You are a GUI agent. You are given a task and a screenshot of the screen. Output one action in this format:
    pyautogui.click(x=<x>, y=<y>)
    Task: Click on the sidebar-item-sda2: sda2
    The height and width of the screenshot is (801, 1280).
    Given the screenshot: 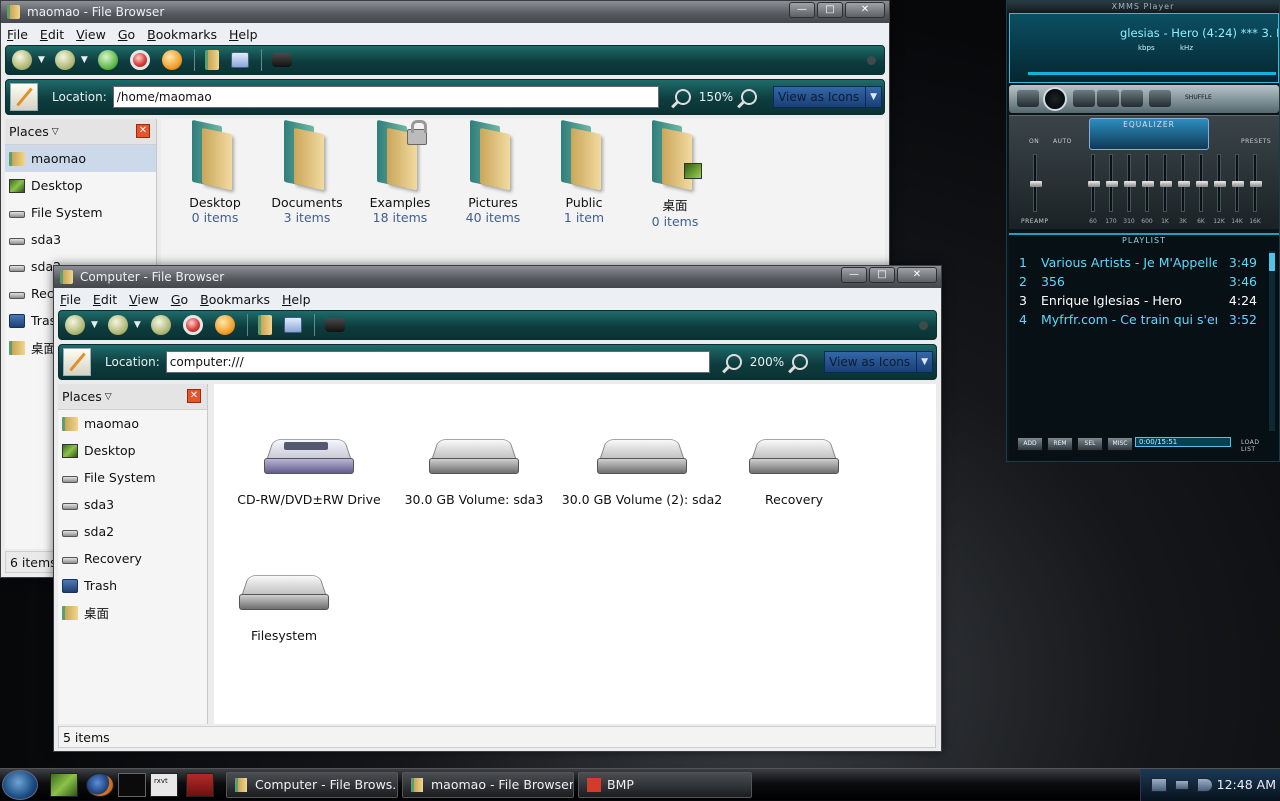 What is the action you would take?
    pyautogui.click(x=132, y=531)
    